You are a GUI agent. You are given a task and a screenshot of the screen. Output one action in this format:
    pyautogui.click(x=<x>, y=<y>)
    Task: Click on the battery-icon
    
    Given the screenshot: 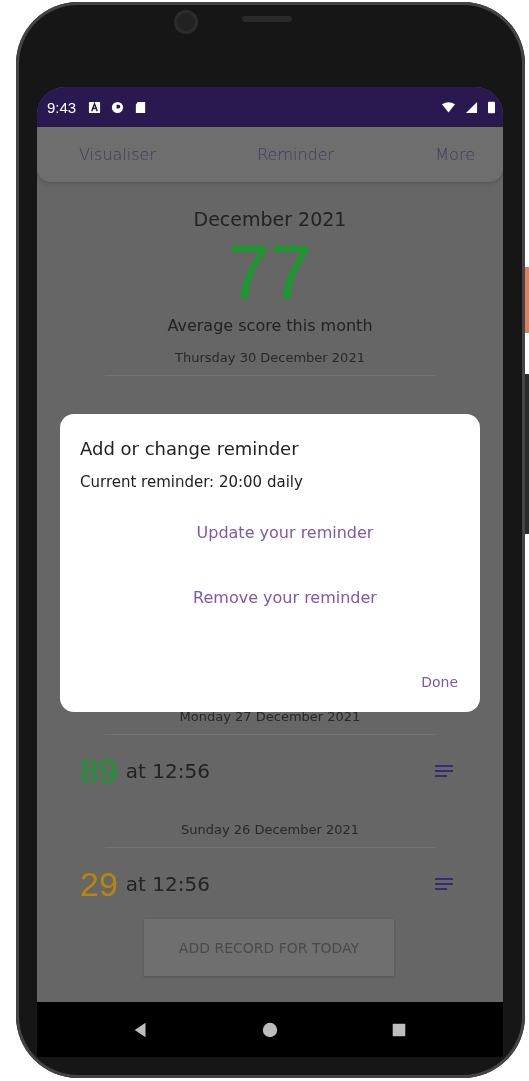 What is the action you would take?
    pyautogui.click(x=491, y=107)
    